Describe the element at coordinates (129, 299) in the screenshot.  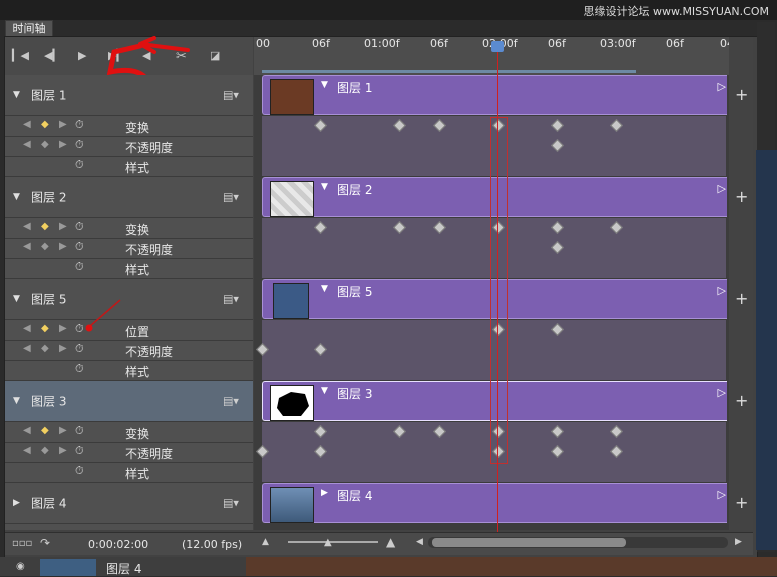
I see `layer-row: ▼ 图层 5 ▤▾` at that location.